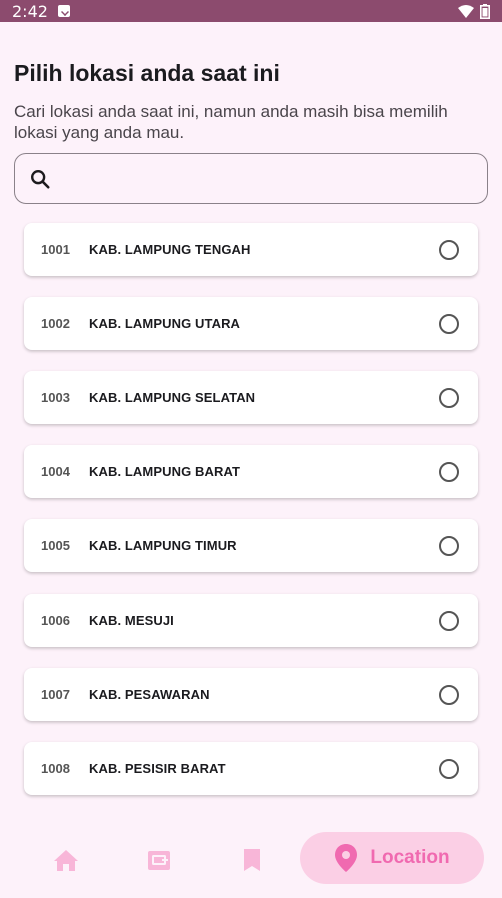  I want to click on location-item: 1003 KAB. LAMPUNG SELATAN, so click(251, 397).